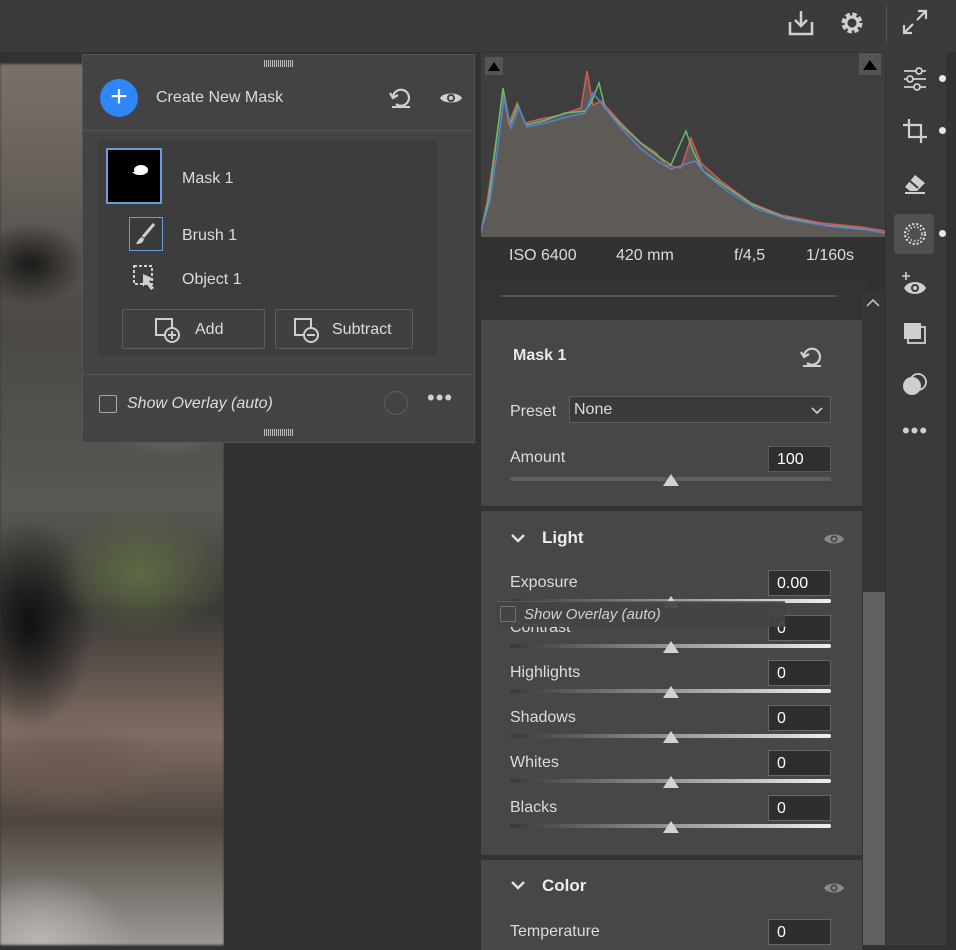 The width and height of the screenshot is (956, 950). Describe the element at coordinates (801, 23) in the screenshot. I see `download-icon` at that location.